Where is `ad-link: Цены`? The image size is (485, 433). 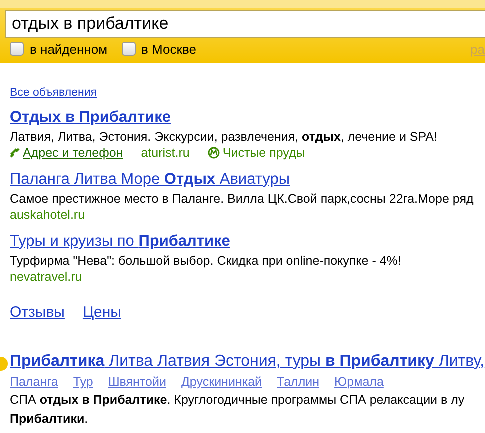
ad-link: Цены is located at coordinates (102, 312).